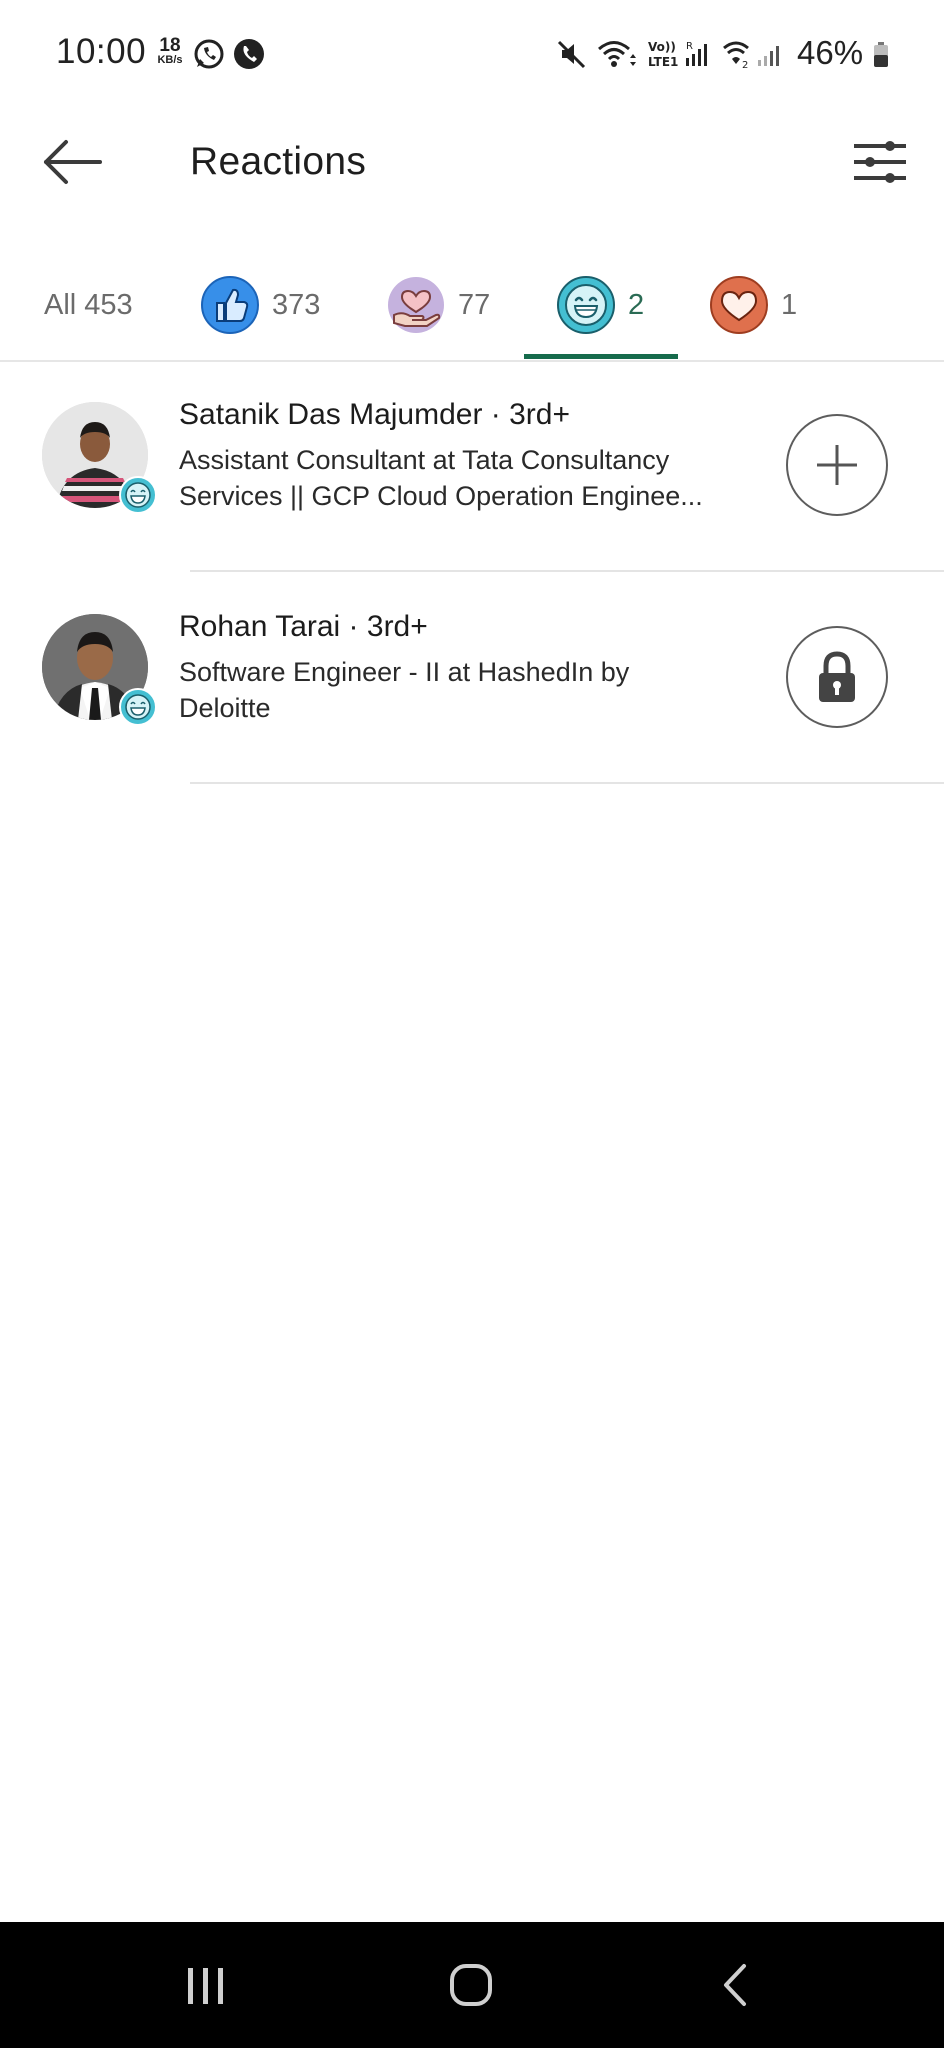 Image resolution: width=944 pixels, height=2048 pixels. I want to click on network-speed-value: 18, so click(170, 45).